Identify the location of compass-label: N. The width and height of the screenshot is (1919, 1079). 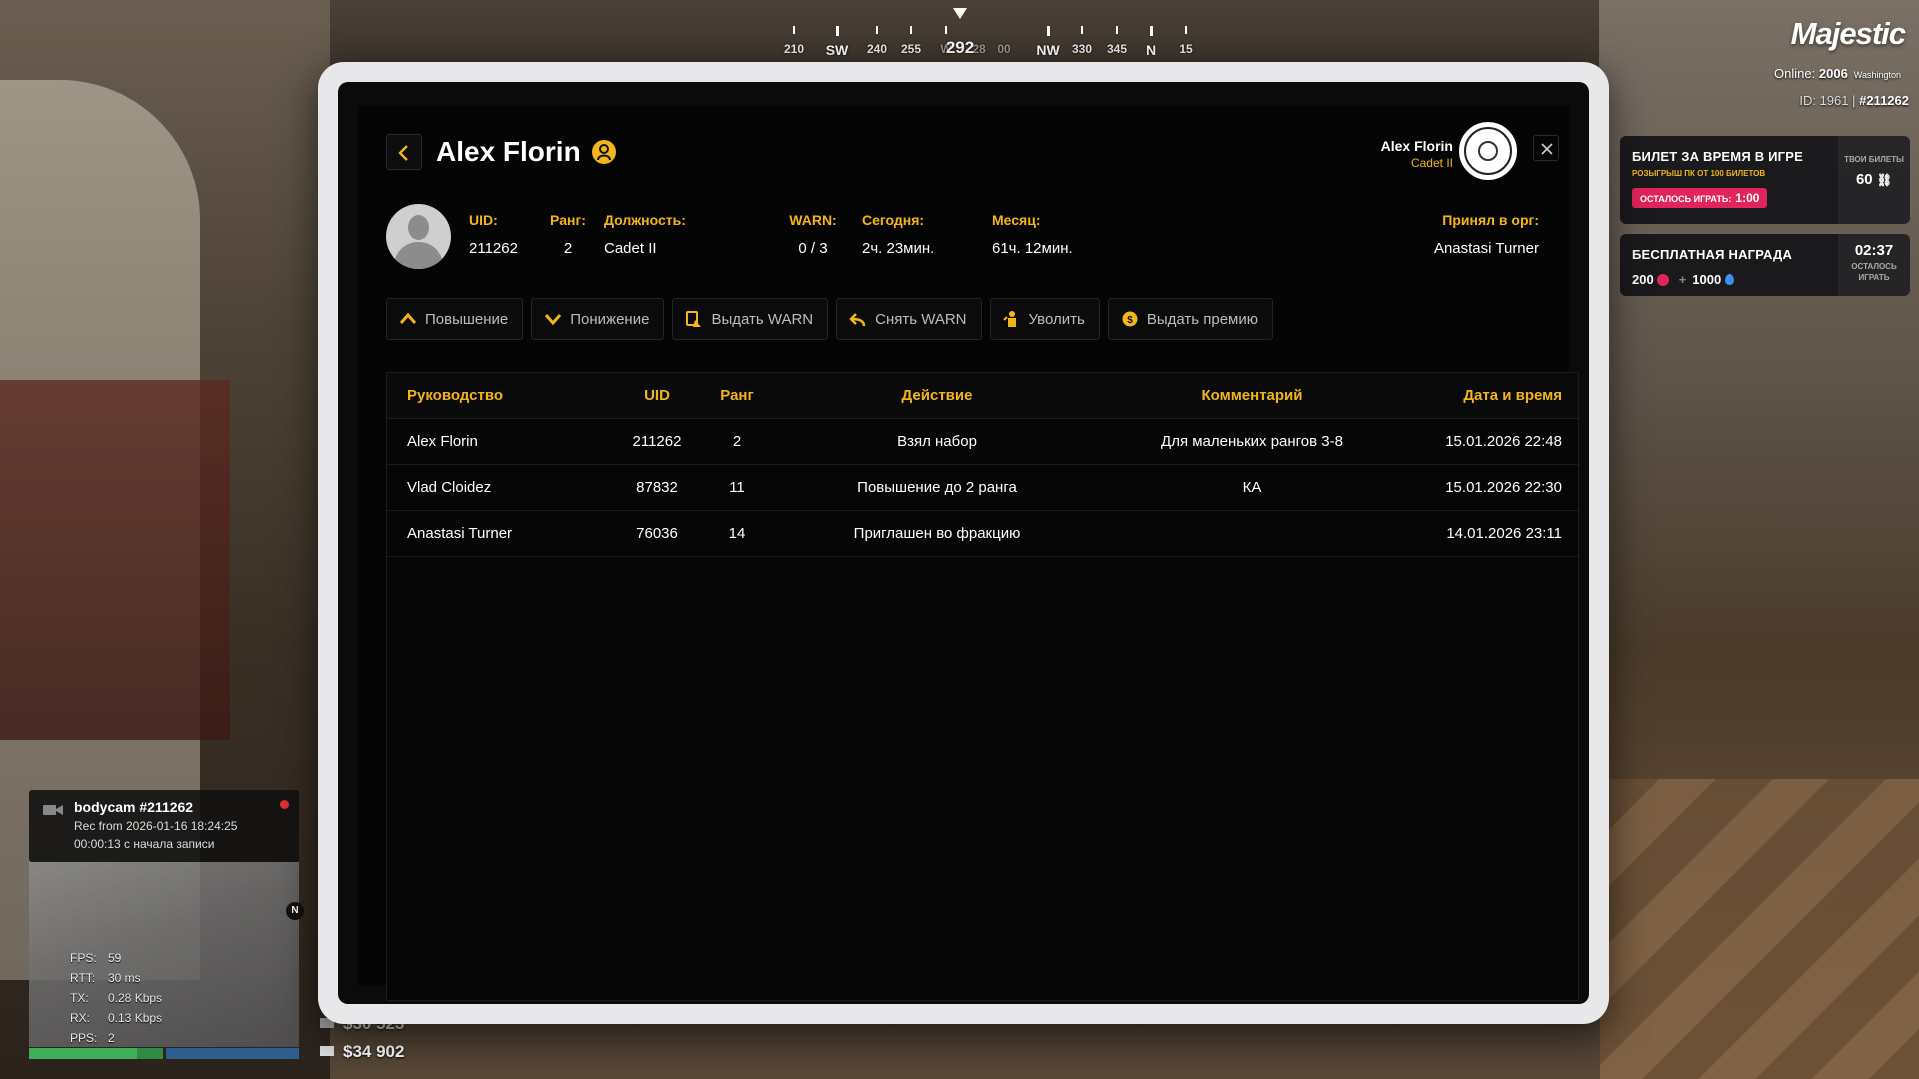
(1151, 50).